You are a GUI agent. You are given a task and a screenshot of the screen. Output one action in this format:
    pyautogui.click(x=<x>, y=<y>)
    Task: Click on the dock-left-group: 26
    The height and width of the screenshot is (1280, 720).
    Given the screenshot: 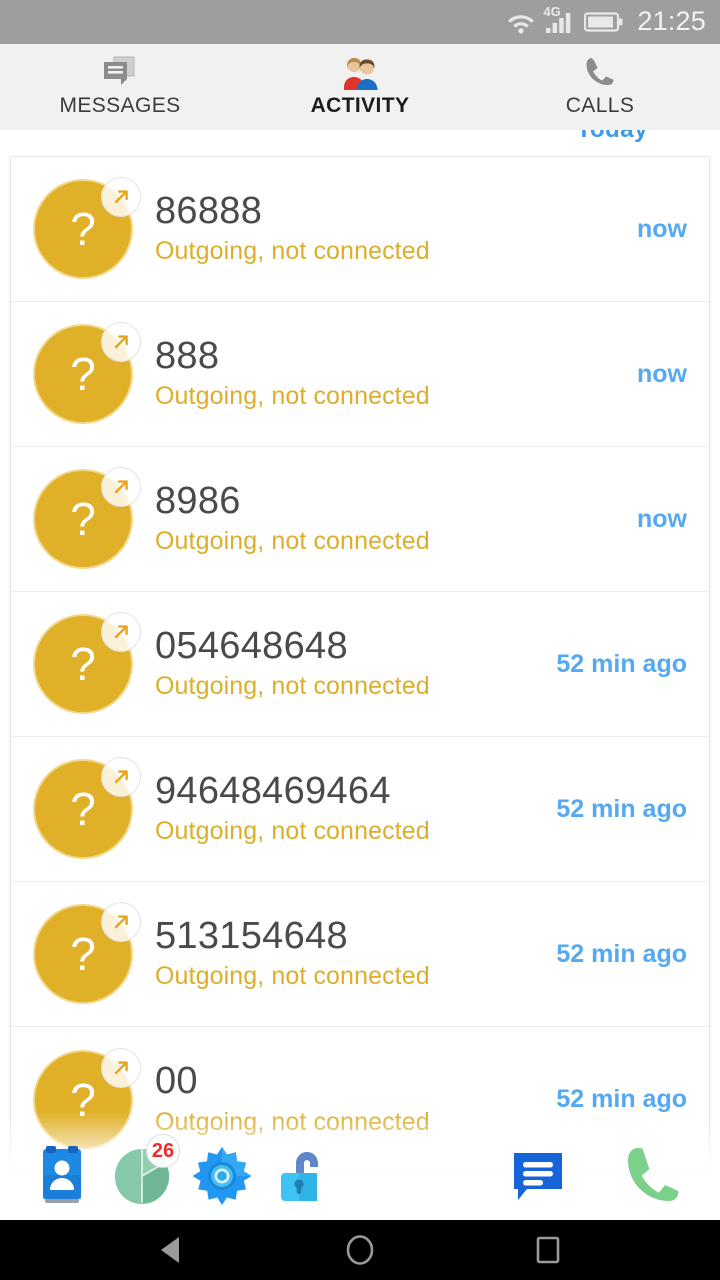 What is the action you would take?
    pyautogui.click(x=249, y=1175)
    